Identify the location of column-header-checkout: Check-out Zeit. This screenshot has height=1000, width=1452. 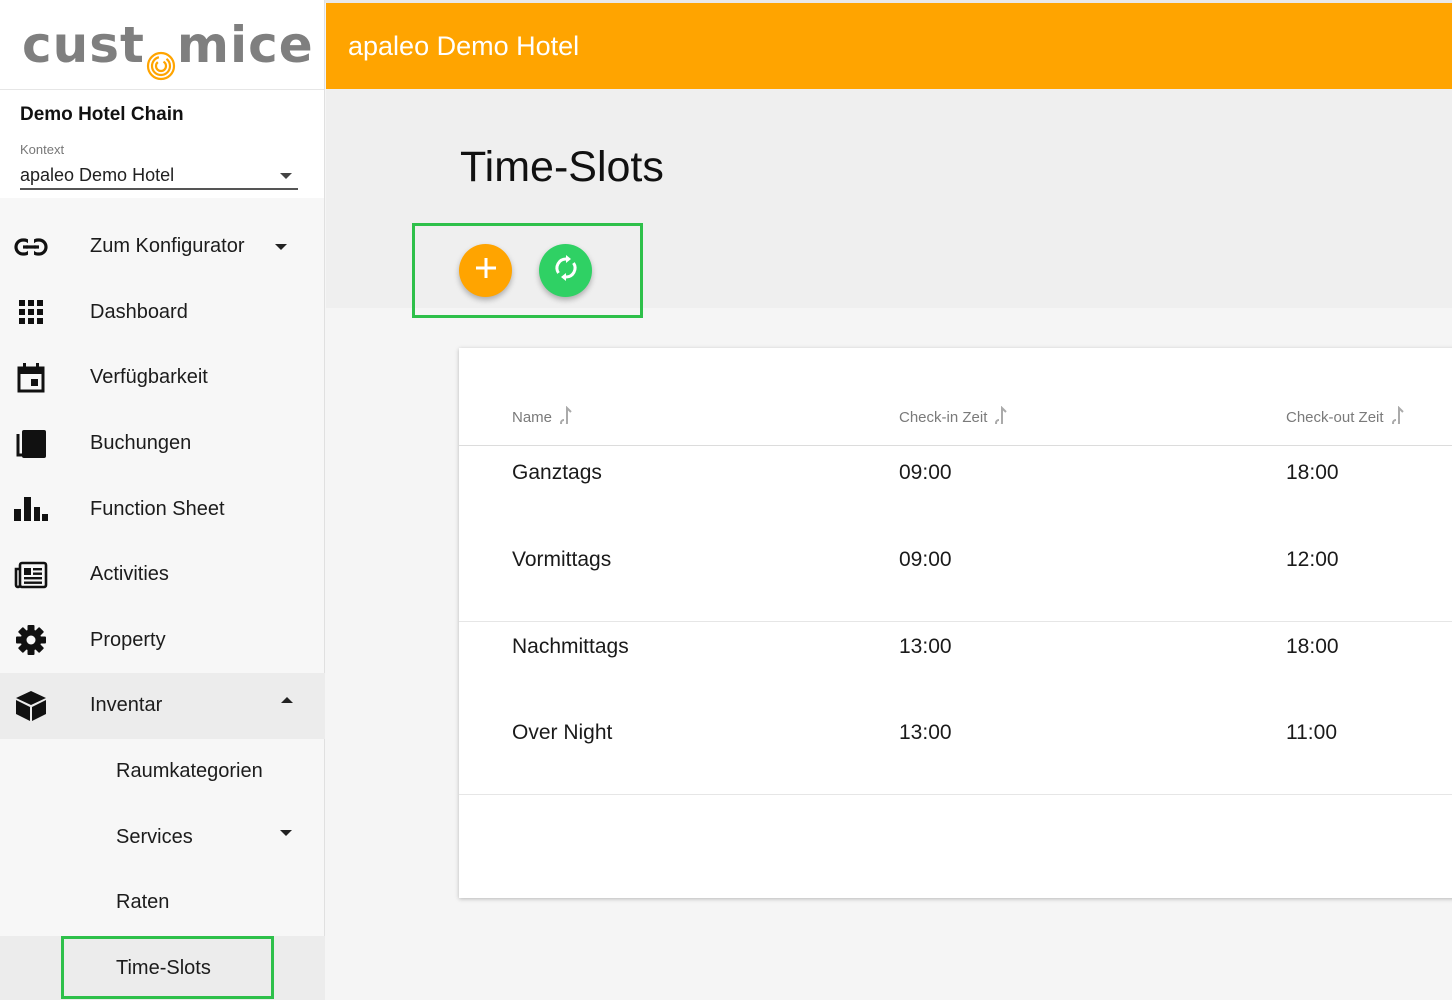
(1345, 416).